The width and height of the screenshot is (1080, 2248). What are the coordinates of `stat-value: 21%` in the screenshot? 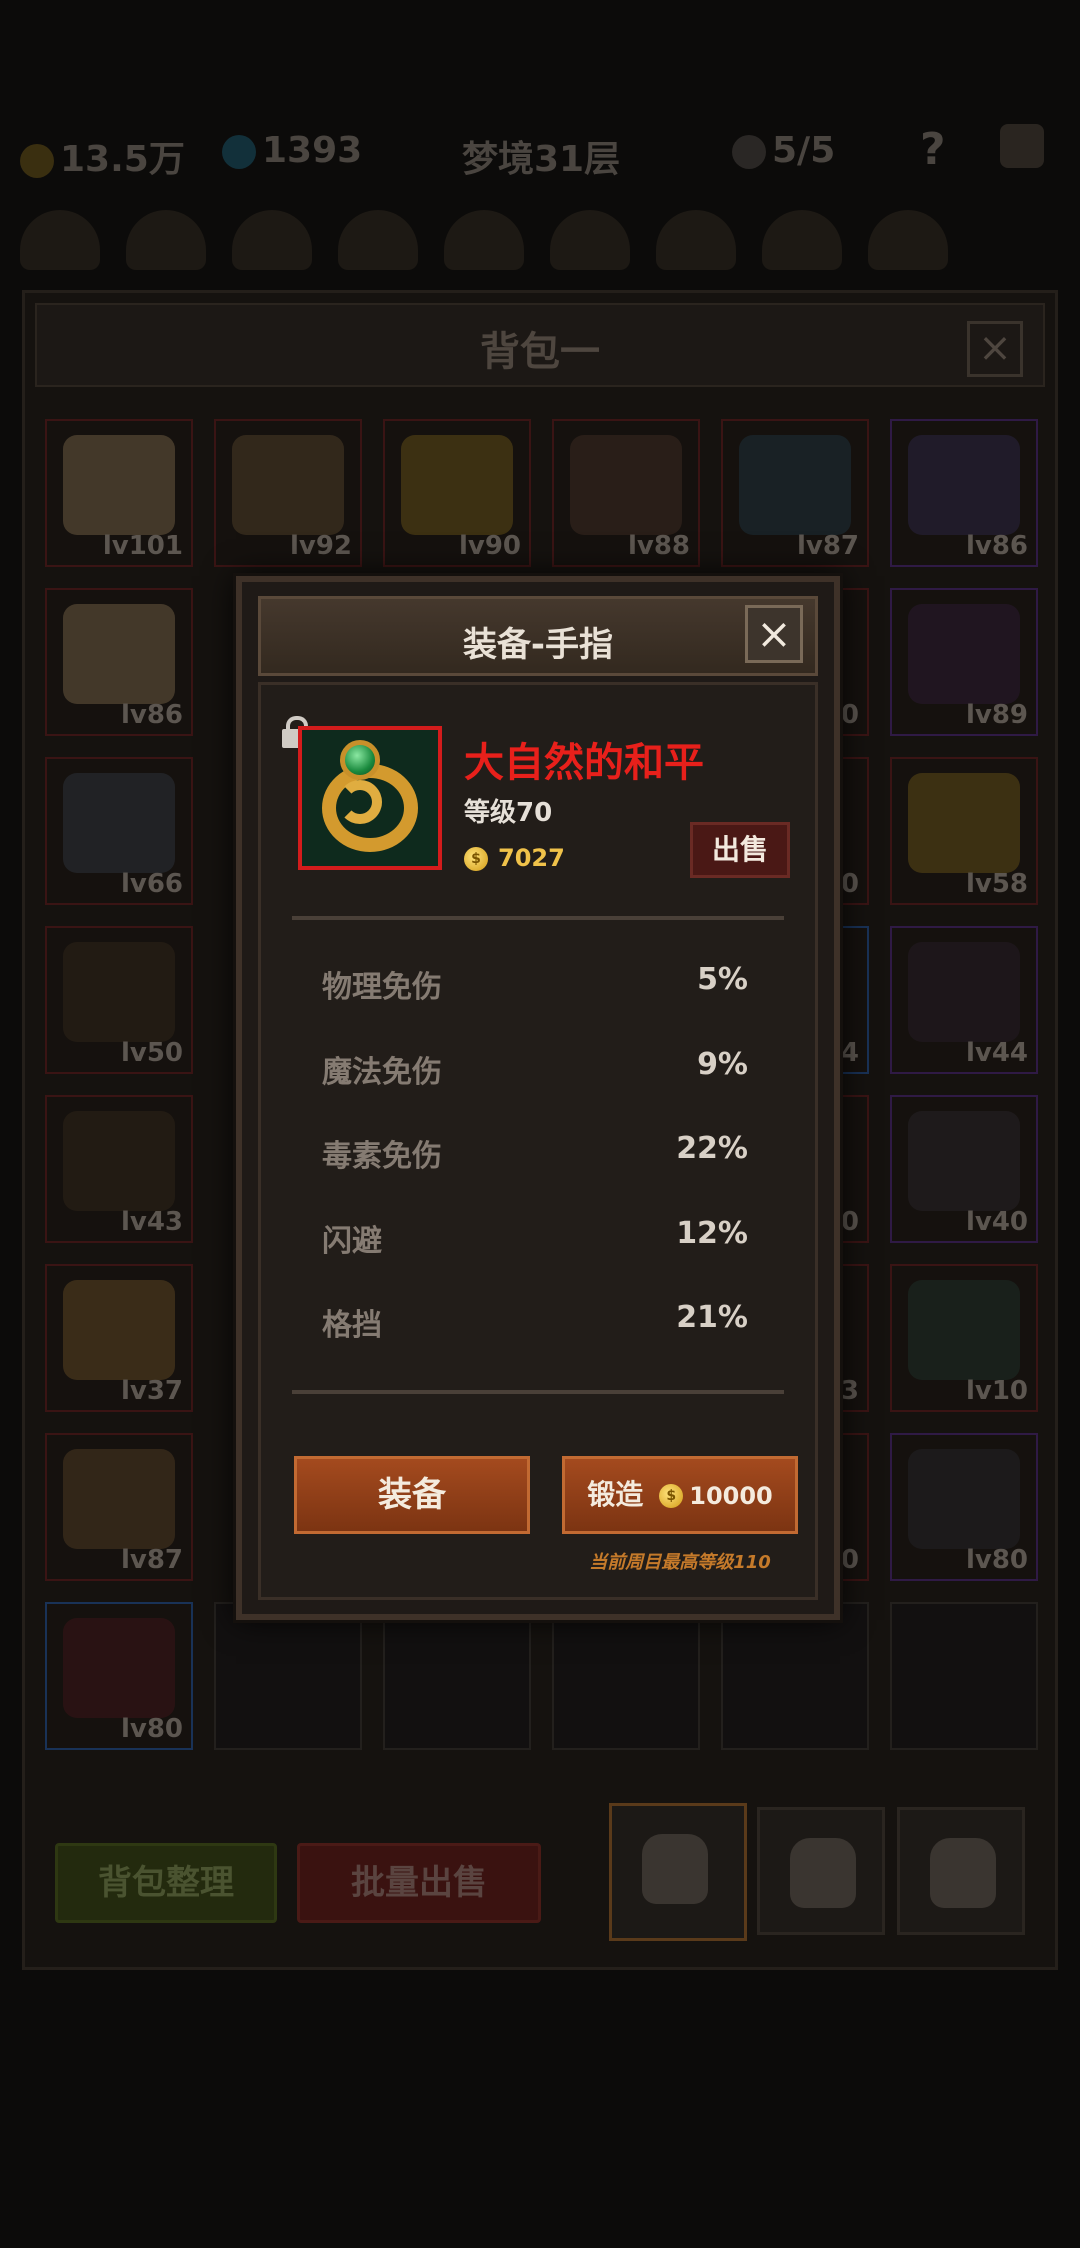 It's located at (712, 1317).